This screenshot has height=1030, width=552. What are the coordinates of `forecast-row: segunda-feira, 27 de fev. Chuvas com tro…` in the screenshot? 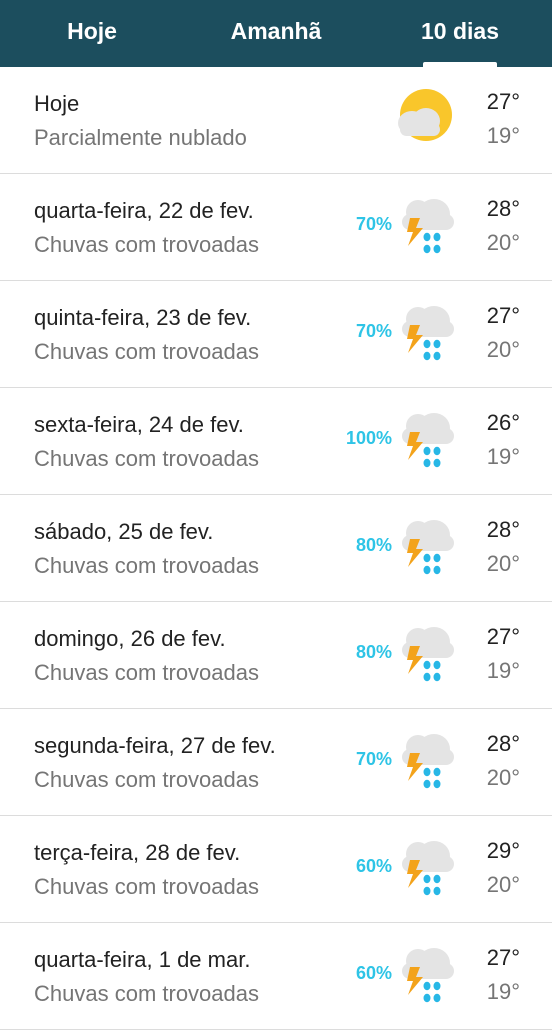 It's located at (276, 762).